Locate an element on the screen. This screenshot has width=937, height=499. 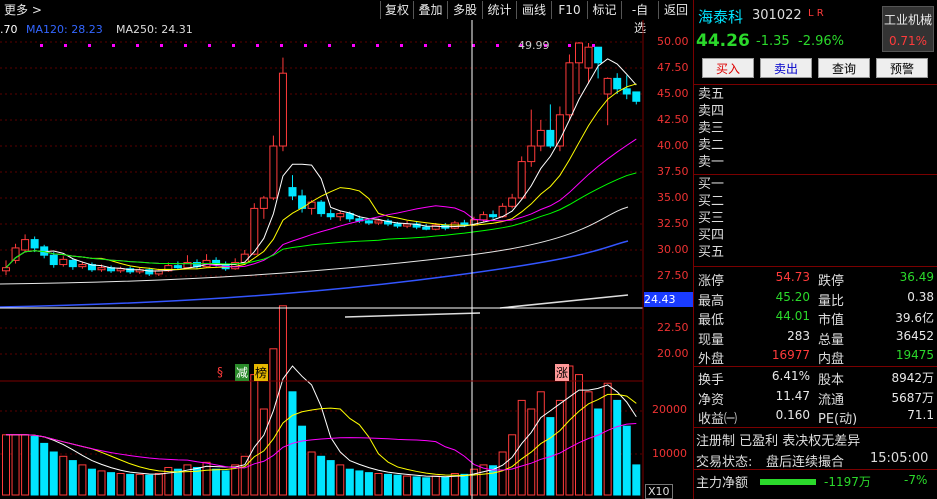
main-flow-pct: -7% is located at coordinates (916, 480).